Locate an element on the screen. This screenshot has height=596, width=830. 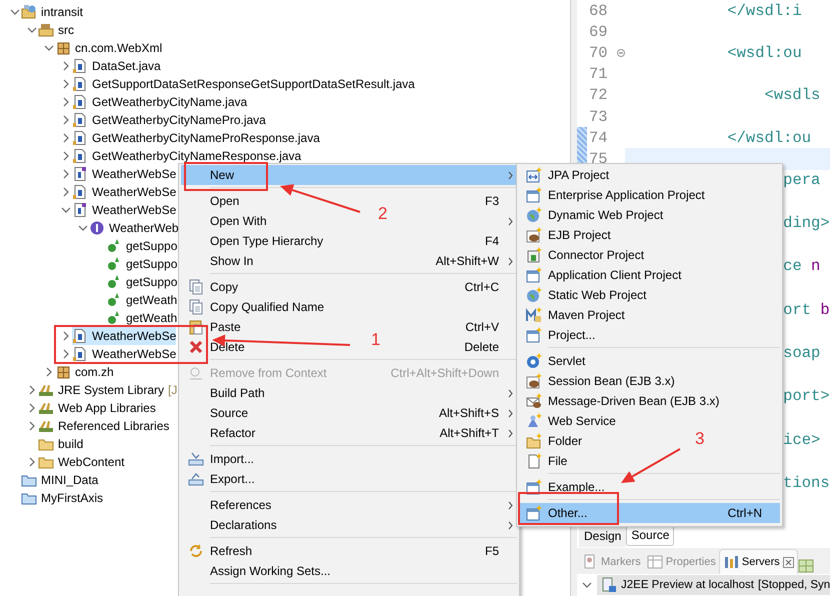
menu-item: Copy Qualified Name is located at coordinates (349, 307).